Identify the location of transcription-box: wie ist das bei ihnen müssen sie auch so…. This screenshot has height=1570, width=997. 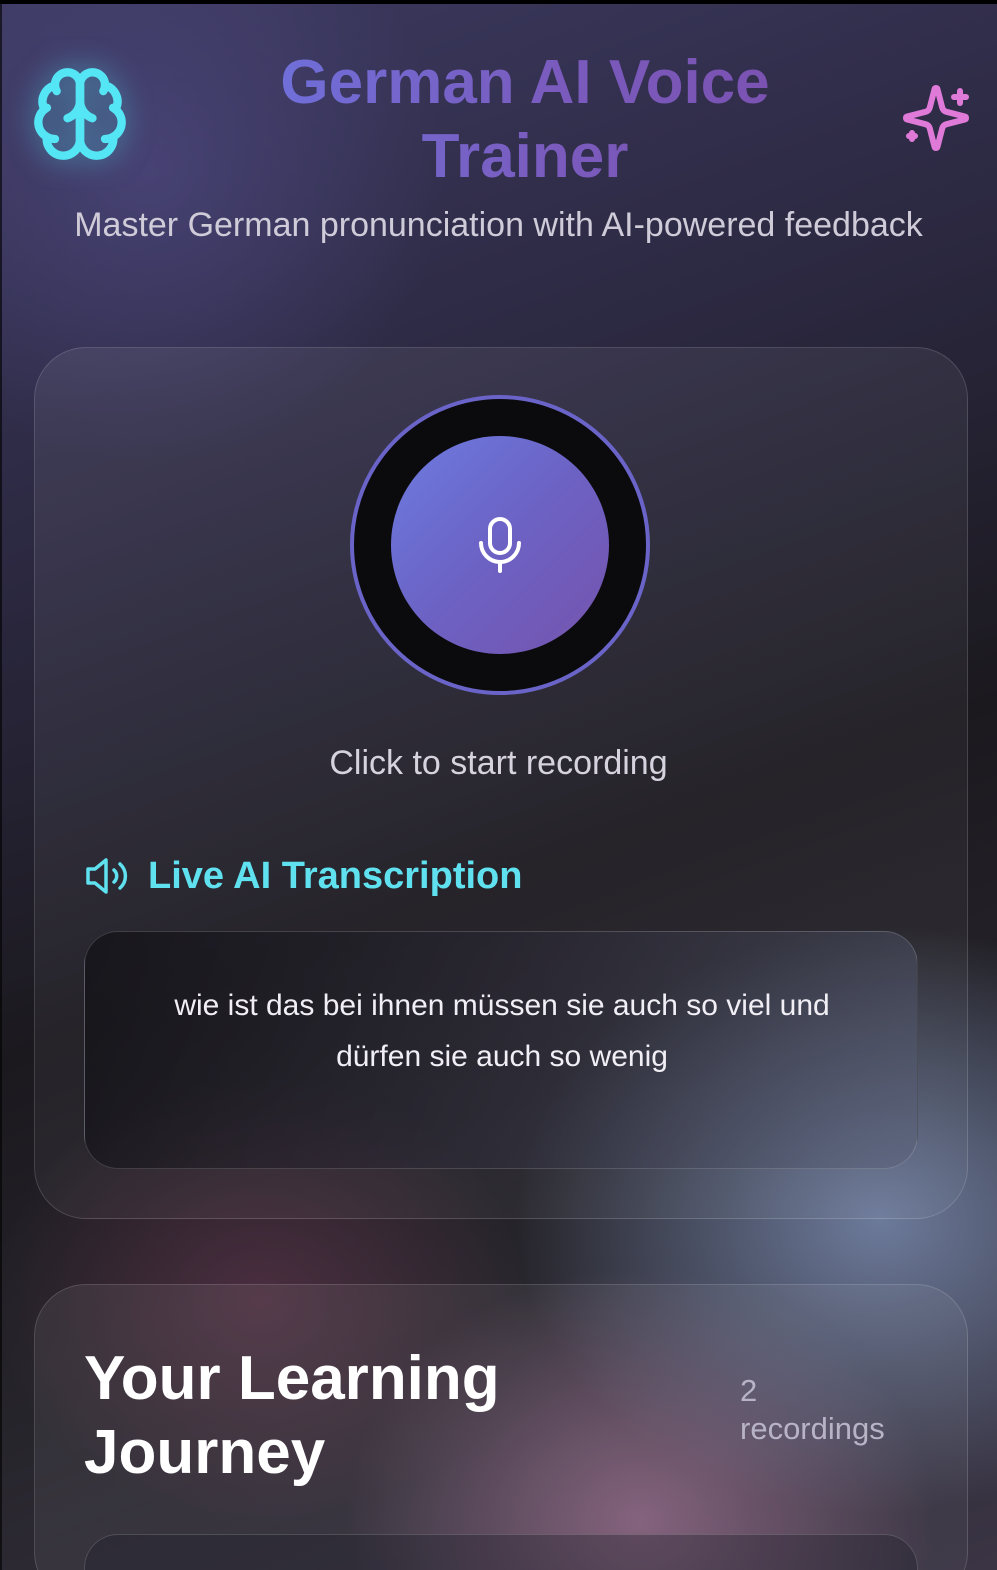
(501, 1050).